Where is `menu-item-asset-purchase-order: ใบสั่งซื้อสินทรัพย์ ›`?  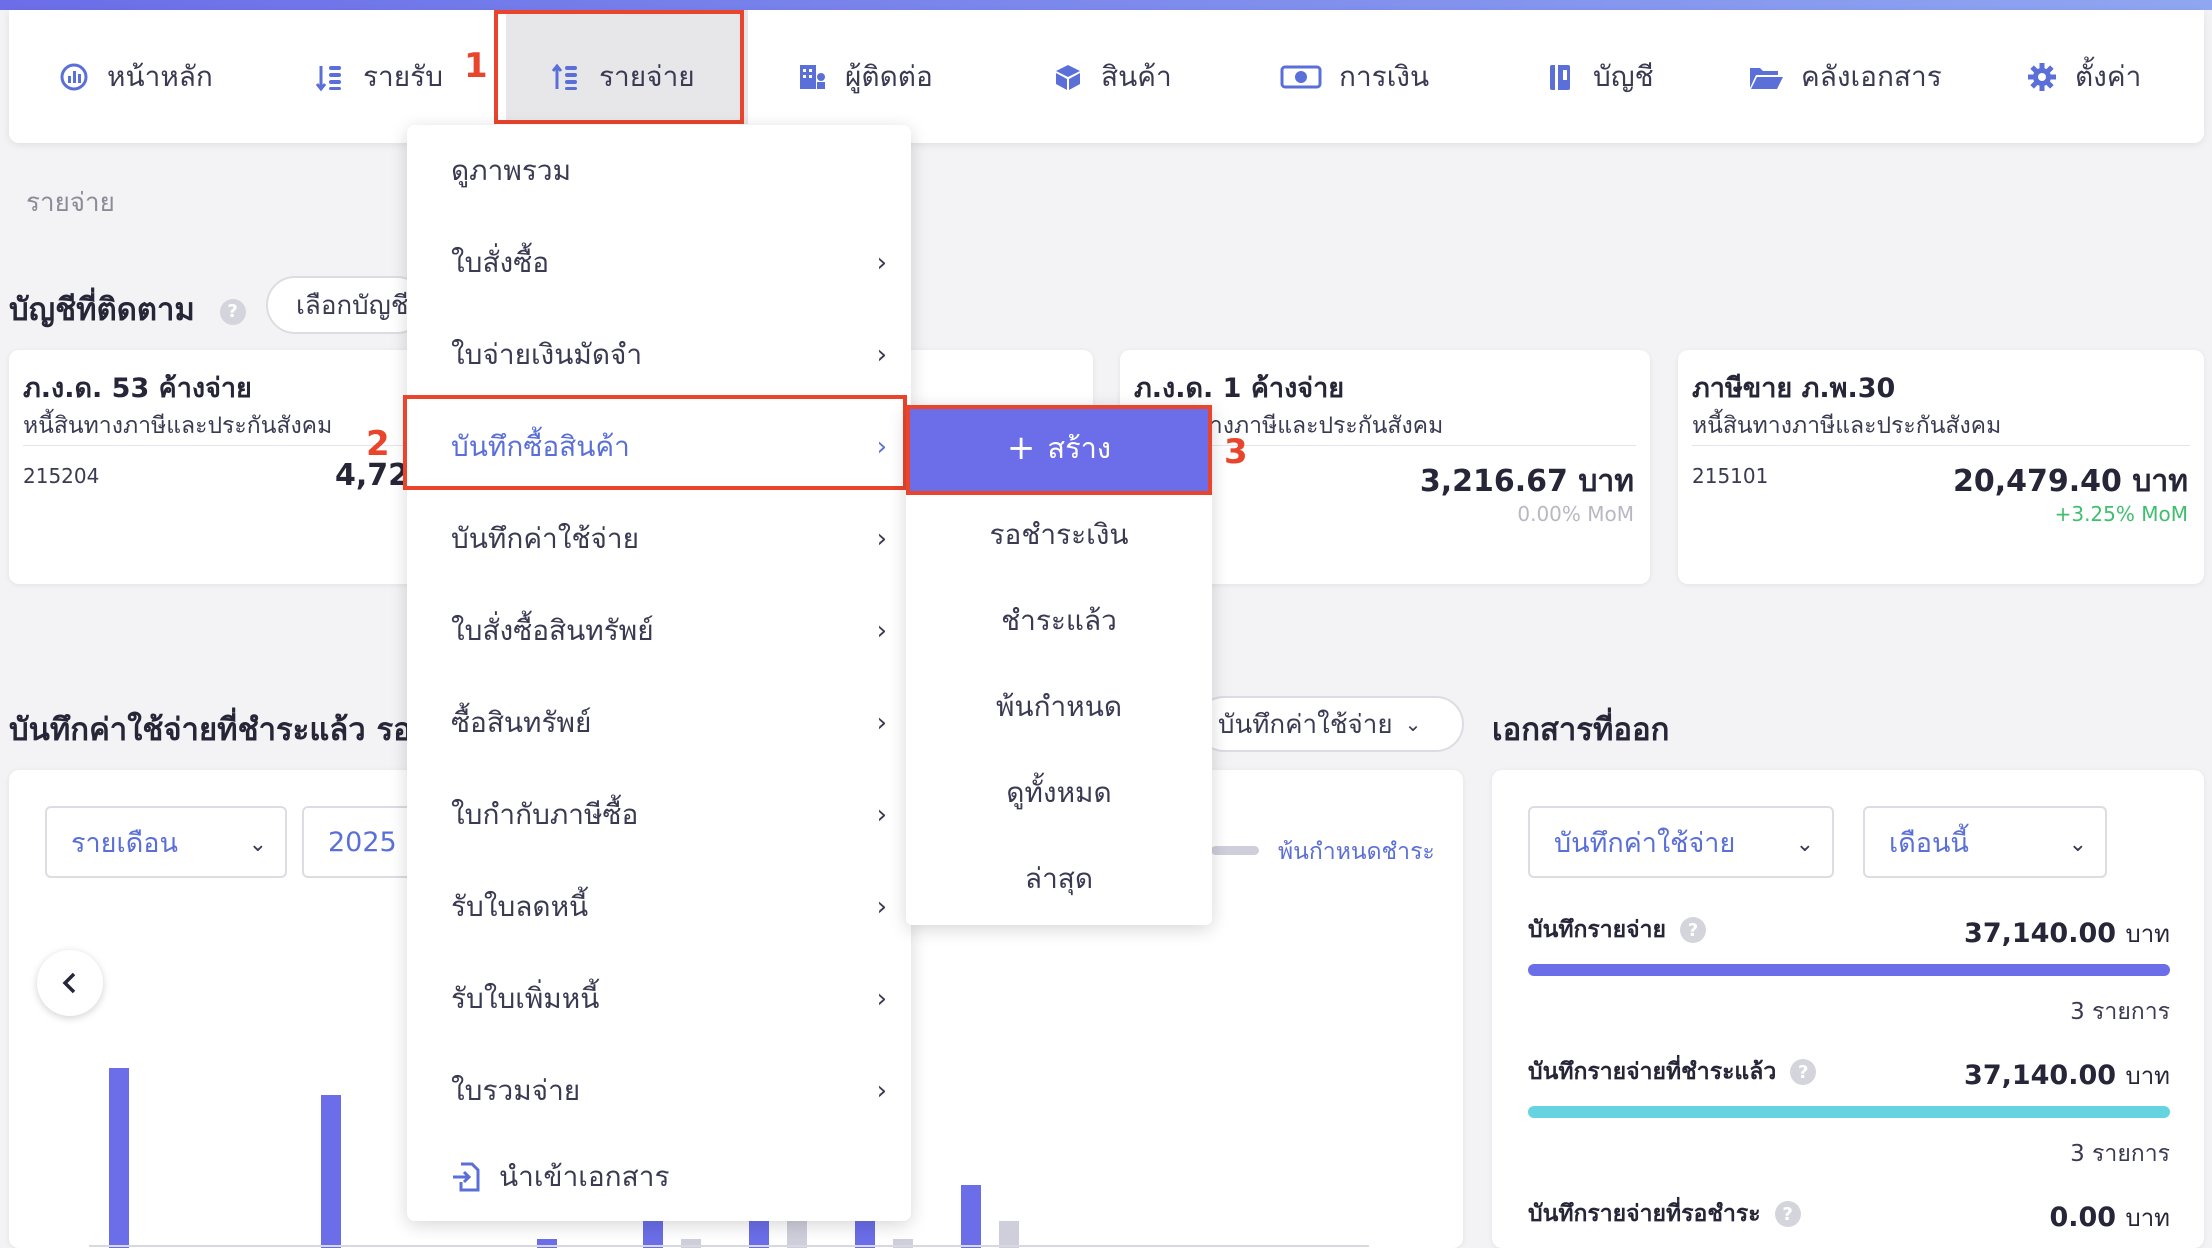
menu-item-asset-purchase-order: ใบสั่งซื้อสินทรัพย์ › is located at coordinates (659, 631).